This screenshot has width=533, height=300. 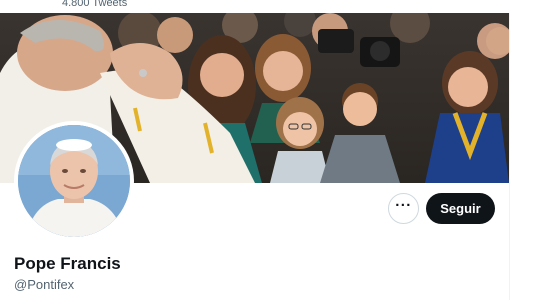 I want to click on more-options-button: ···, so click(x=403, y=208).